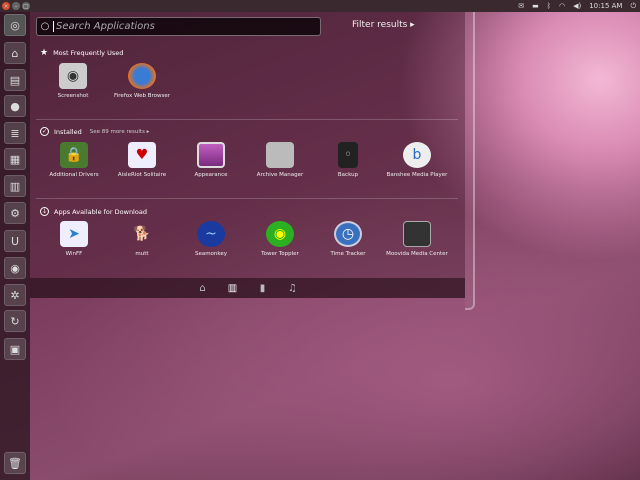  What do you see at coordinates (142, 76) in the screenshot?
I see `firefox-icon` at bounding box center [142, 76].